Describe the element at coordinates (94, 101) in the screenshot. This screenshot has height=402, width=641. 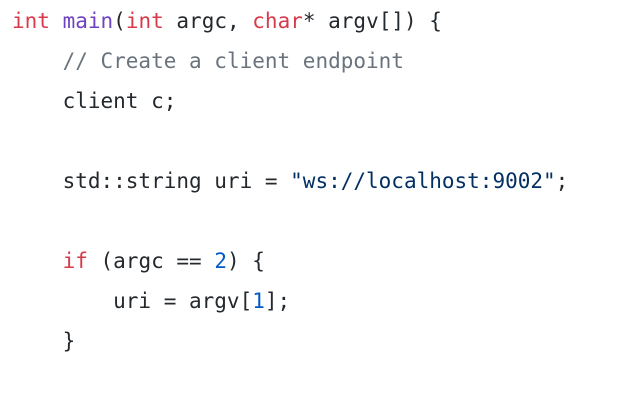
I see `code-token: client c;` at that location.